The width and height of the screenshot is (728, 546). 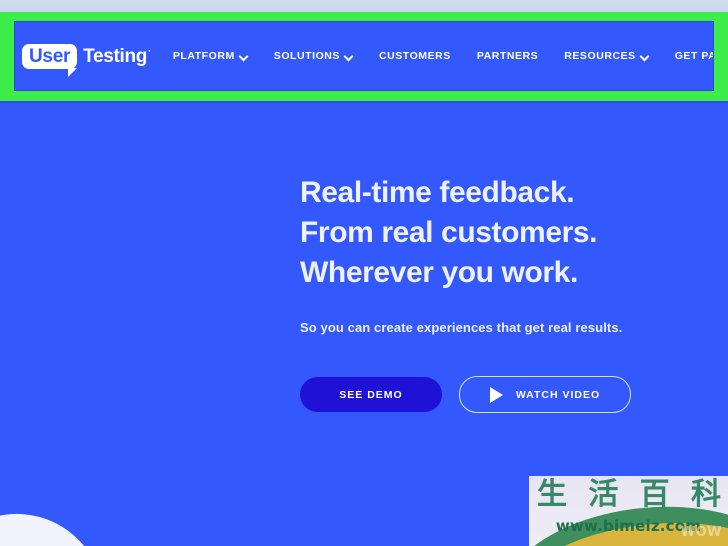 I want to click on watermark-ghost-text: WOW, so click(x=701, y=532).